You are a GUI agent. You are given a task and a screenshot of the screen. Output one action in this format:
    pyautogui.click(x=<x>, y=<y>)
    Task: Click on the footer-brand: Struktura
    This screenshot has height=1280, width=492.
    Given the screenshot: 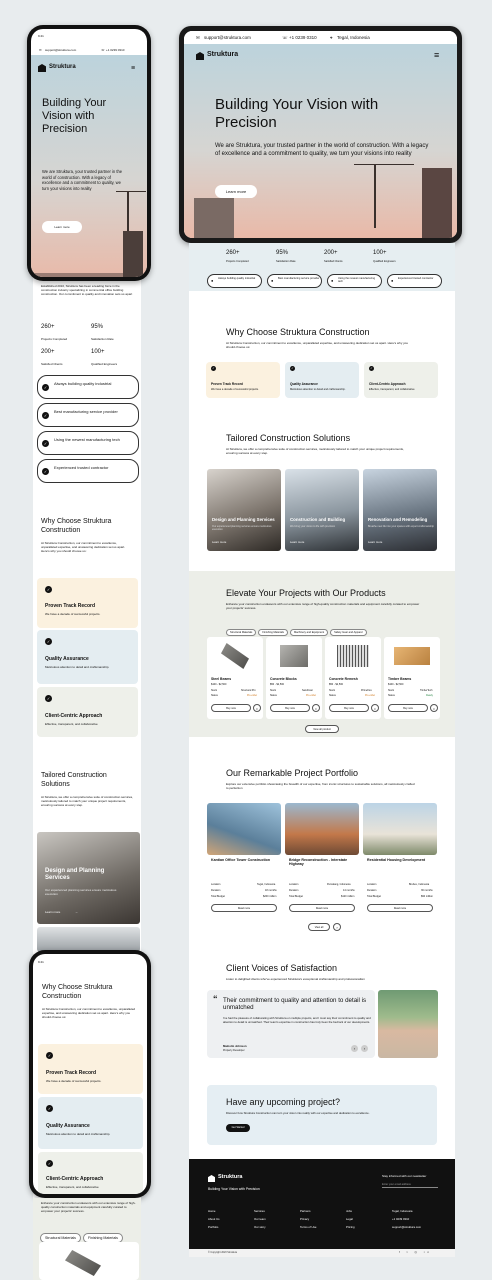 What is the action you would take?
    pyautogui.click(x=230, y=1177)
    